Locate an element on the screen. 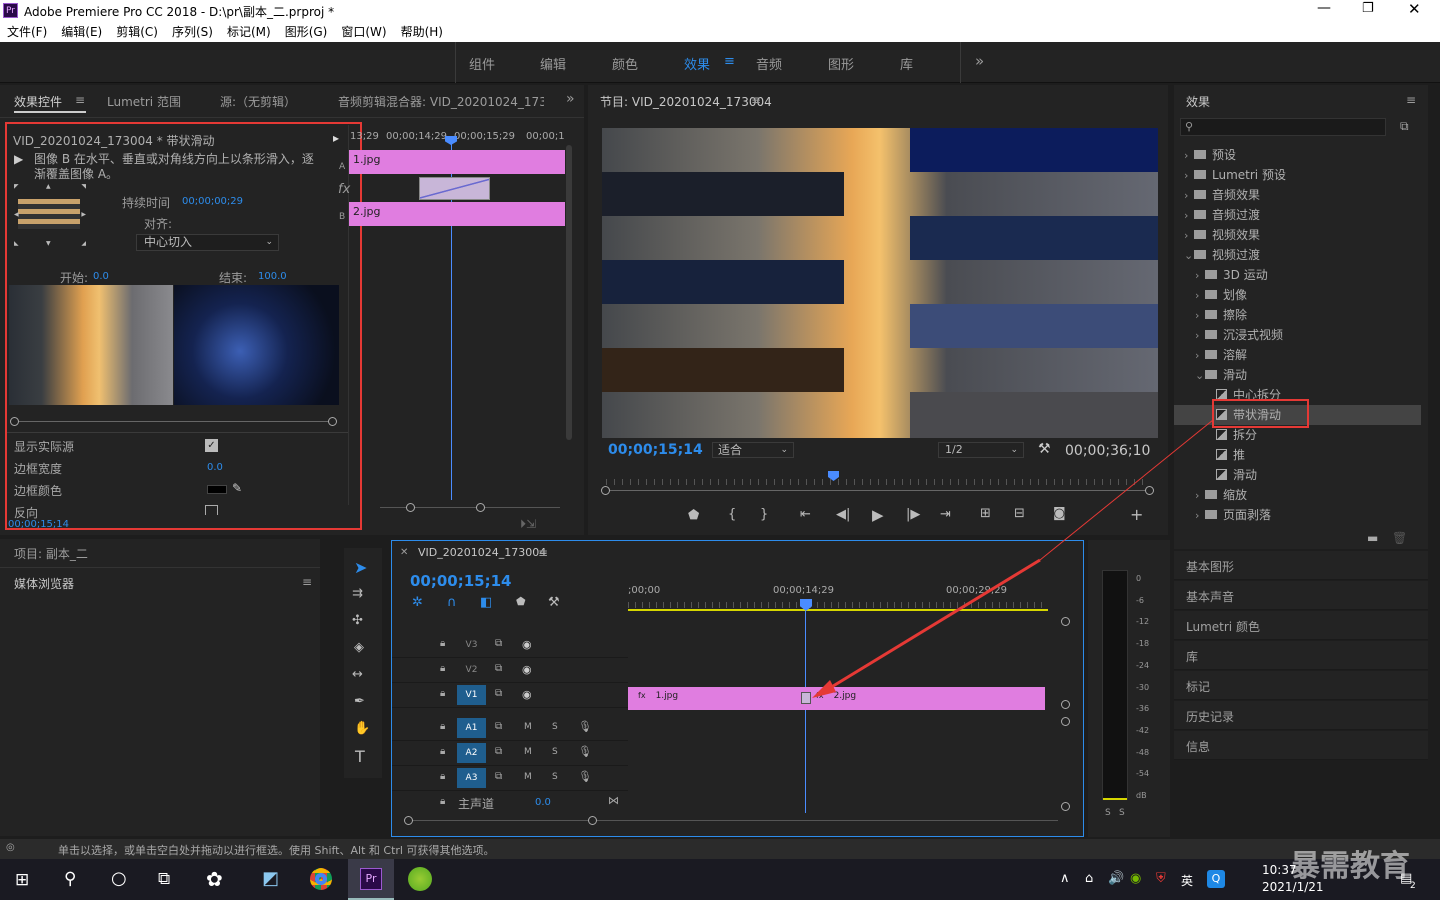  effects-tree-item: › 页面剥落 is located at coordinates (1297, 515).